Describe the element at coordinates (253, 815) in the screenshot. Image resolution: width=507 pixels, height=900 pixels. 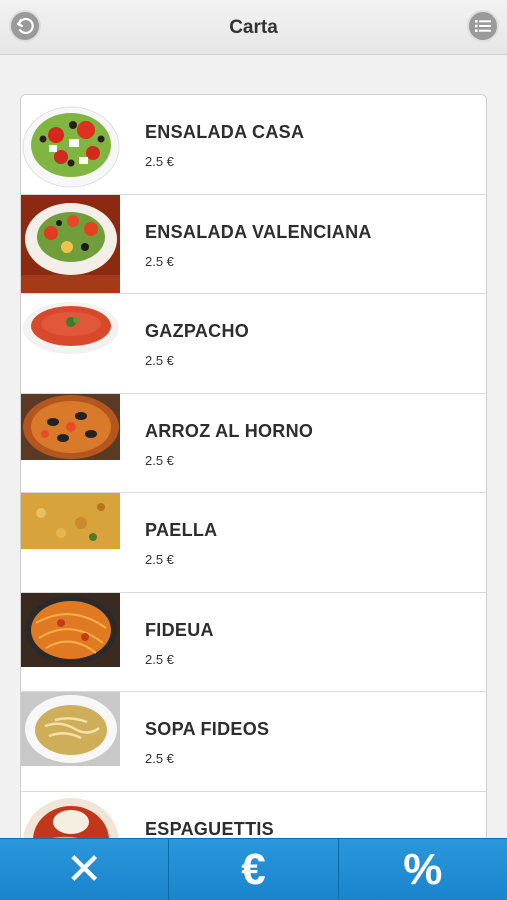
I see `list-item: ESPAGUETTIS` at that location.